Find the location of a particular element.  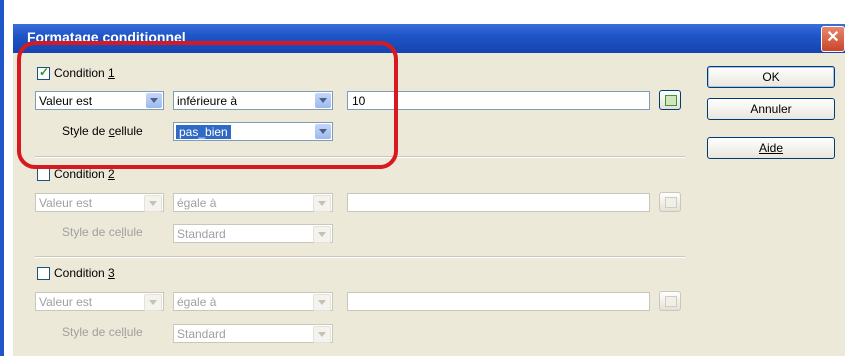

condition-3-style-select: Standard is located at coordinates (253, 333).